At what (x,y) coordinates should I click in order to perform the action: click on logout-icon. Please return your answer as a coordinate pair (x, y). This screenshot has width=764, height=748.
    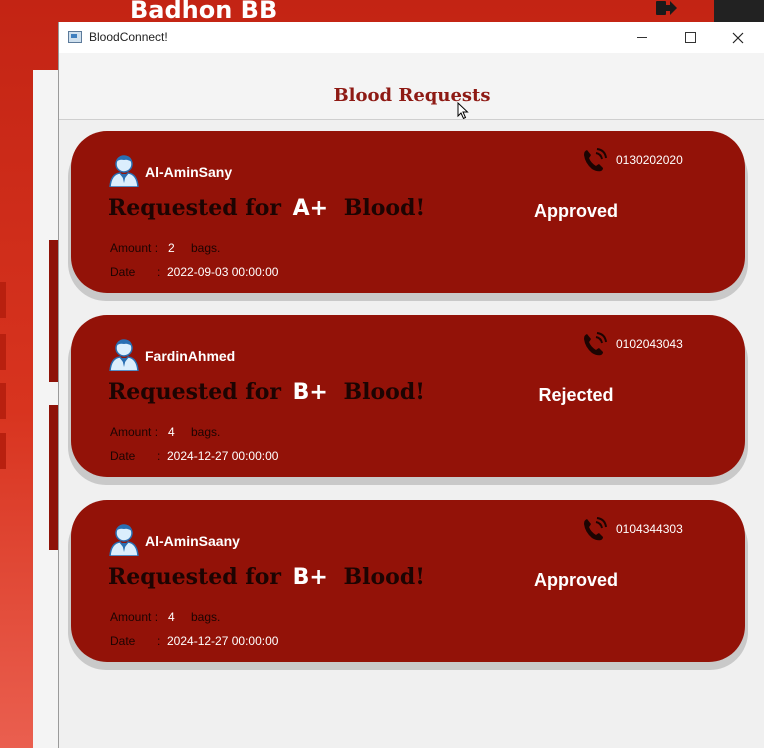
    Looking at the image, I should click on (667, 8).